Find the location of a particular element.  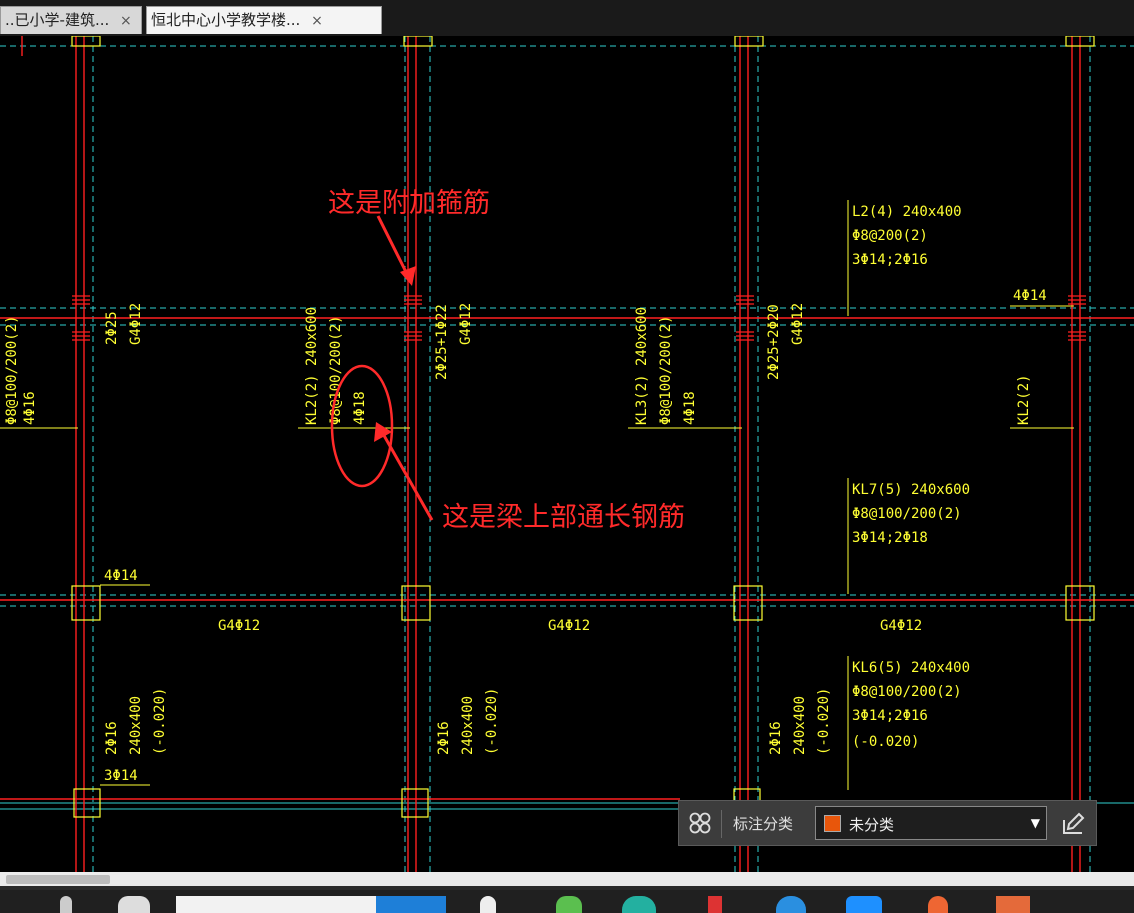

l2-name-label: L2(4) 240x400 is located at coordinates (907, 212).